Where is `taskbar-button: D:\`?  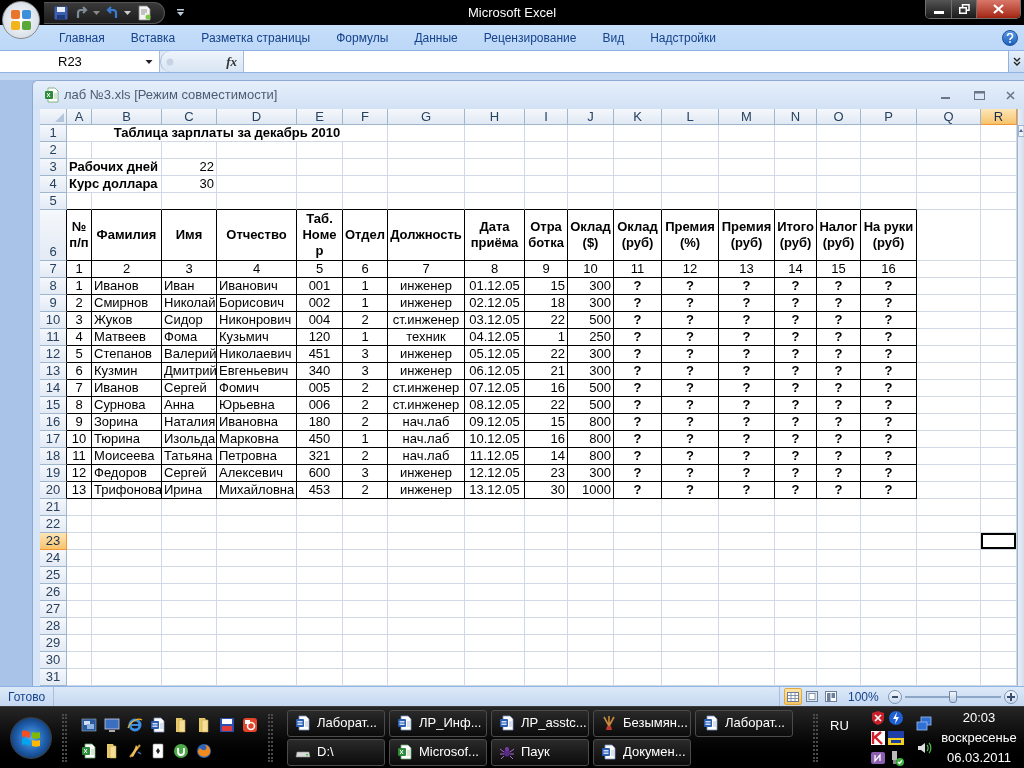 taskbar-button: D:\ is located at coordinates (336, 752).